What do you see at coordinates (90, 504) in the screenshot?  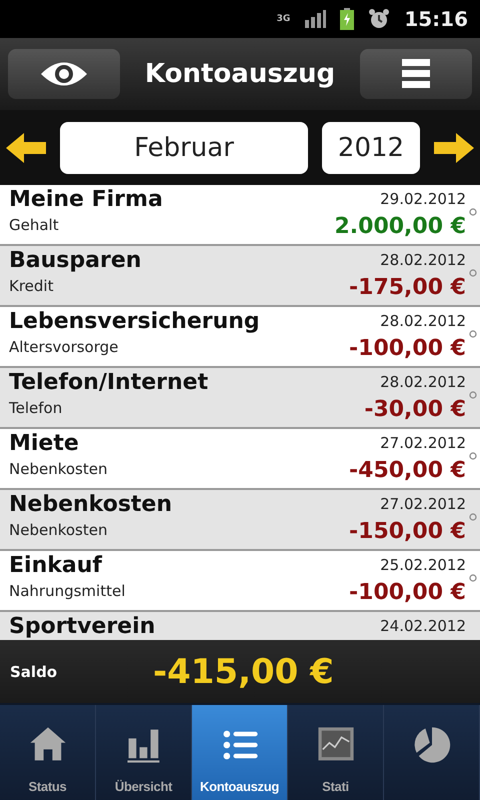 I see `payee-name: Nebenkosten` at bounding box center [90, 504].